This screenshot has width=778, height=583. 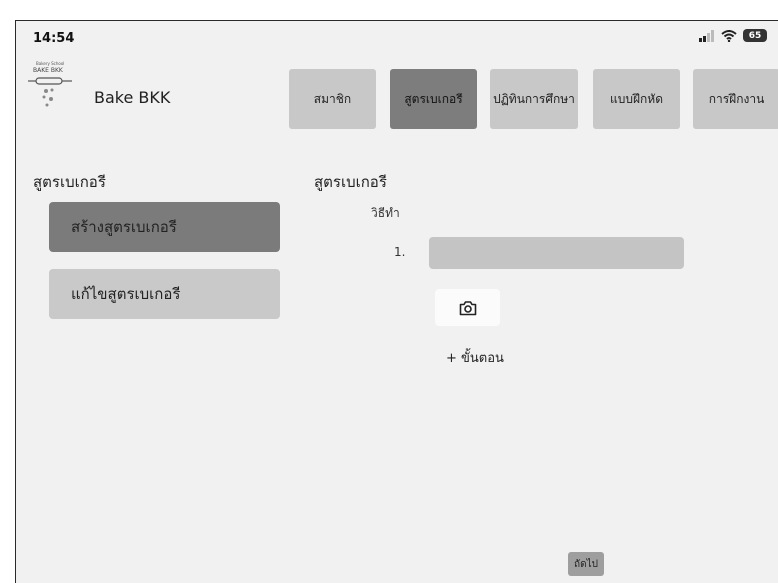 I want to click on tab-members-label: สมาชิก, so click(x=332, y=98).